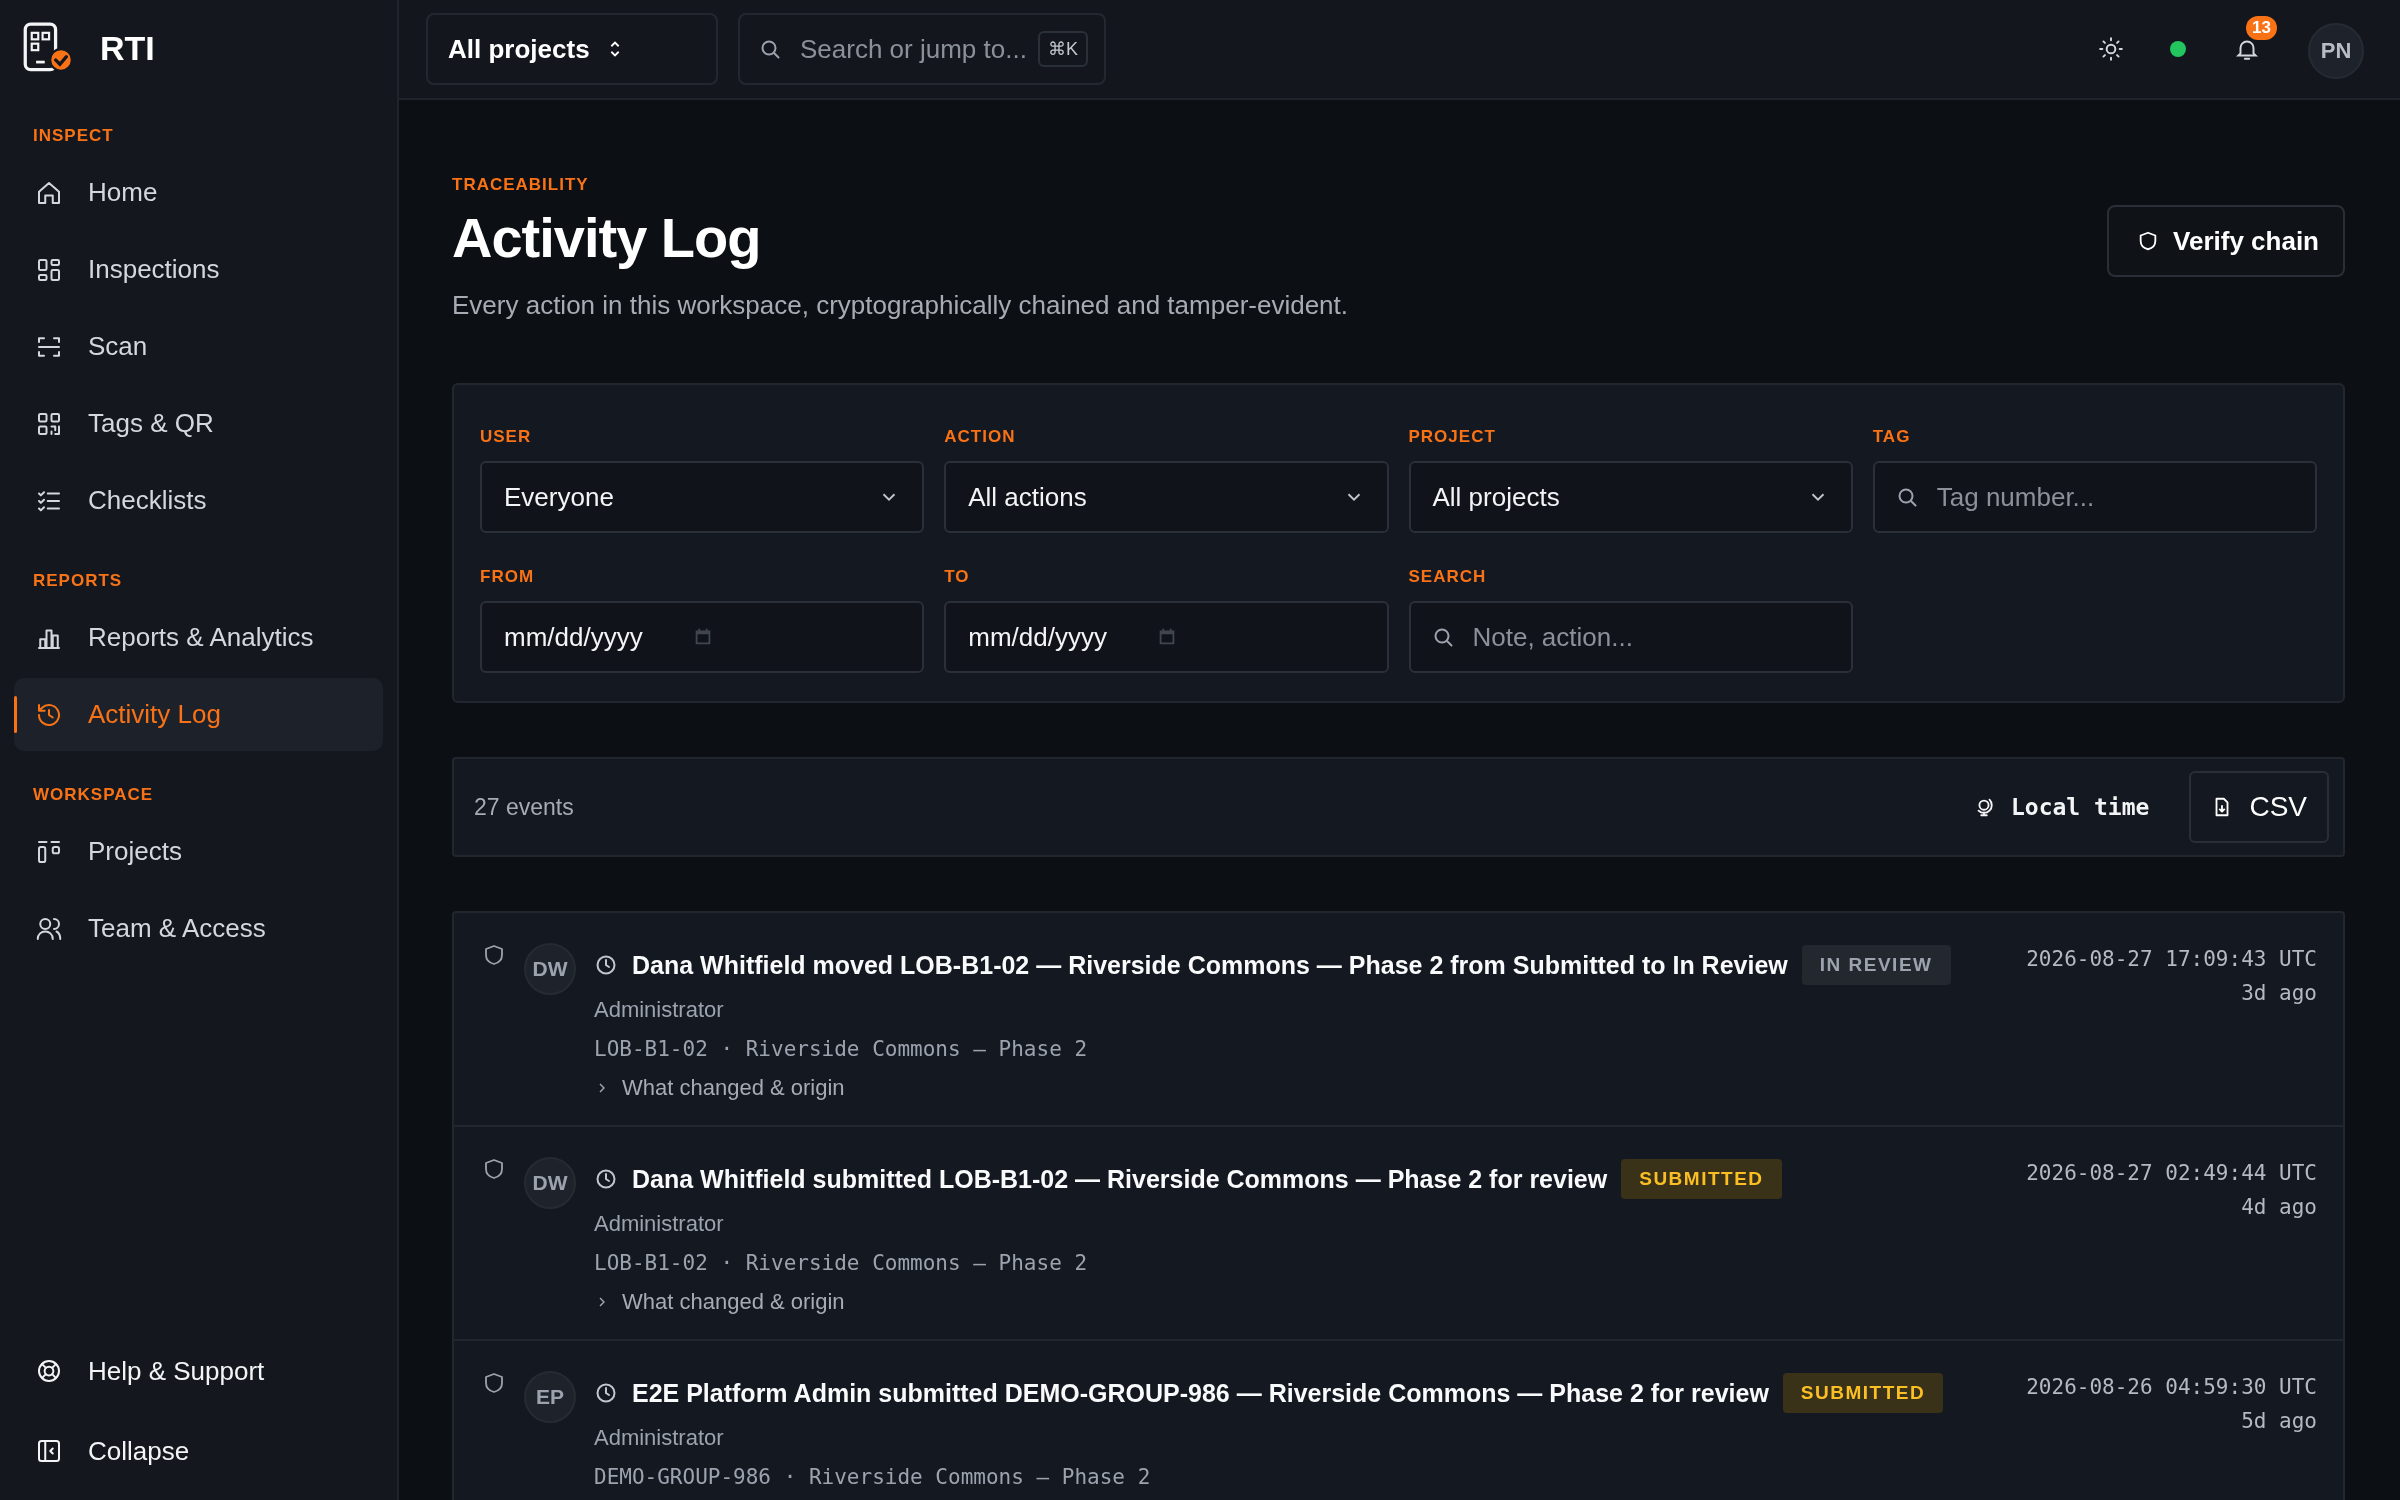 Image resolution: width=2400 pixels, height=1500 pixels. I want to click on event-title: Dana Whitfield submitted LOB-B1-02 — Riverside Commons — Phase 2 for review, so click(1120, 1179).